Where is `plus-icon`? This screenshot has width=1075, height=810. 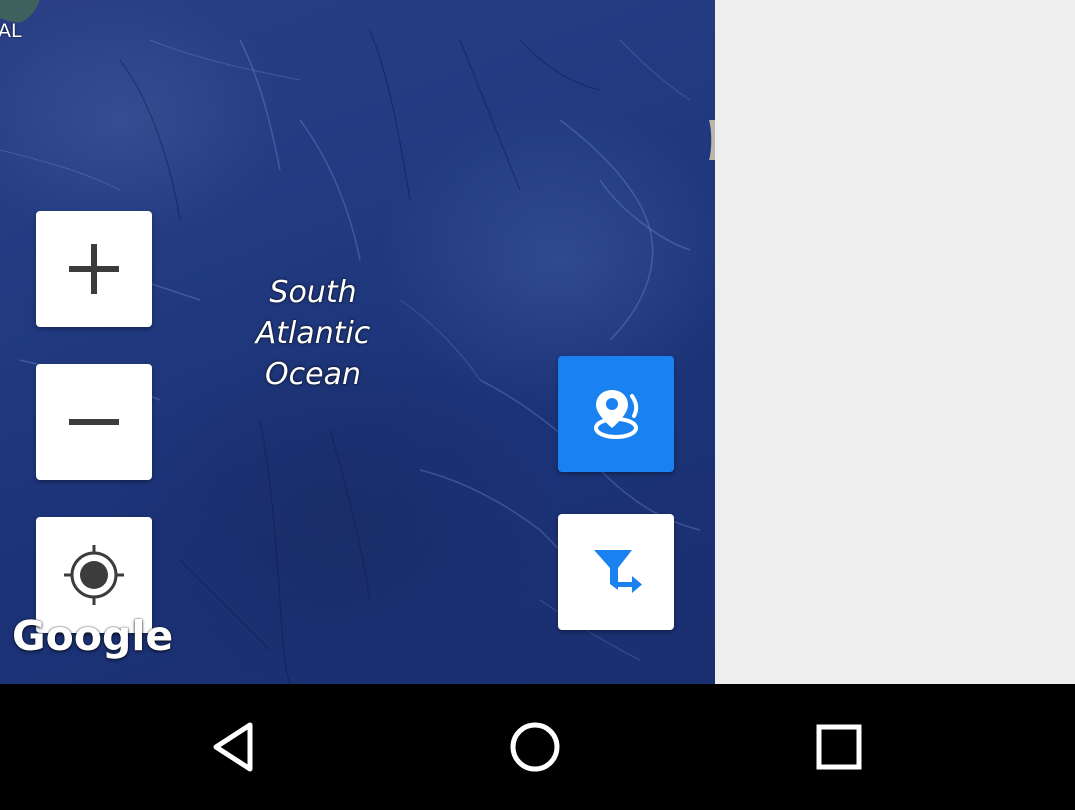 plus-icon is located at coordinates (94, 269).